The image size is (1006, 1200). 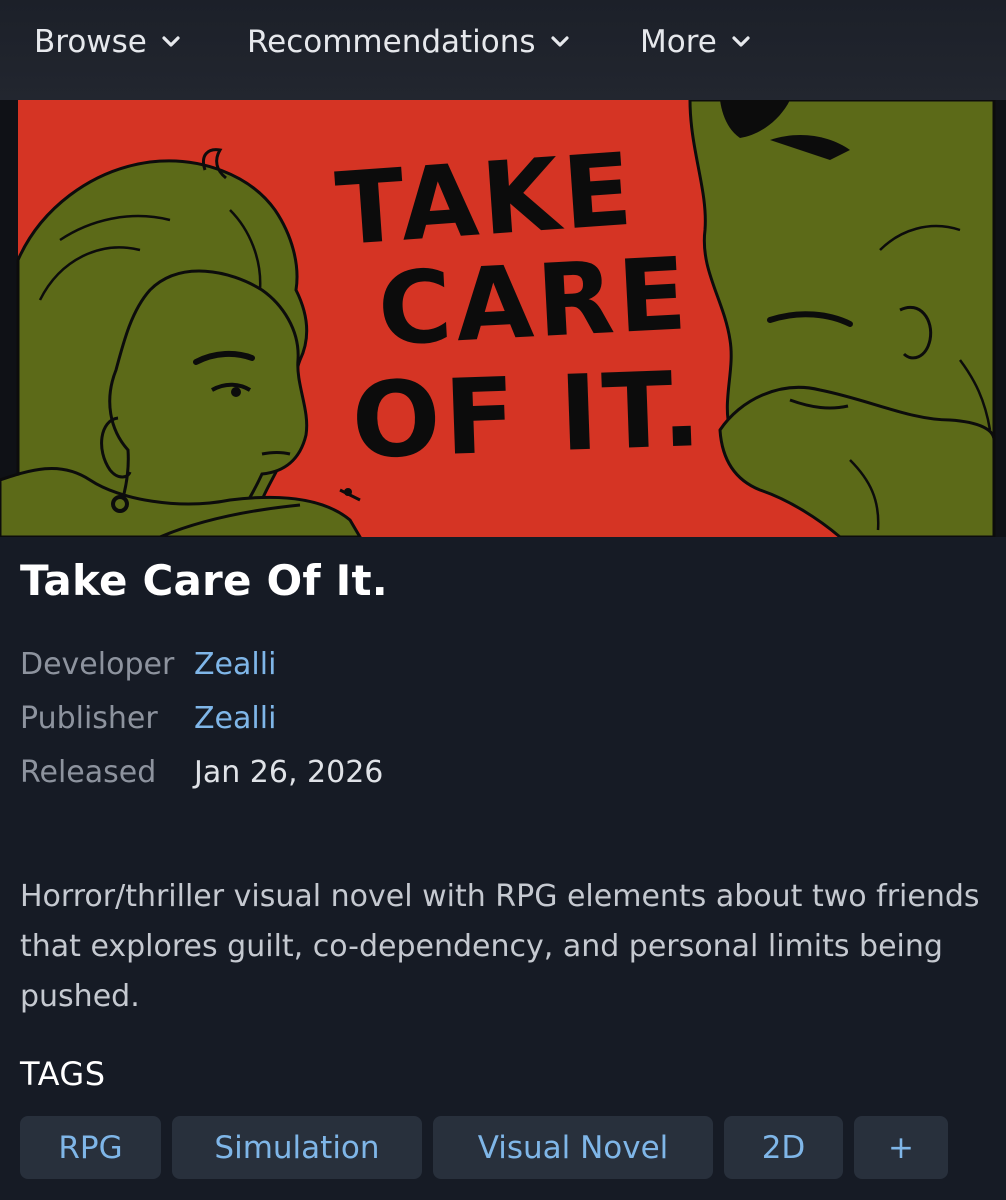 I want to click on nav-browse-label: Browse, so click(x=90, y=42).